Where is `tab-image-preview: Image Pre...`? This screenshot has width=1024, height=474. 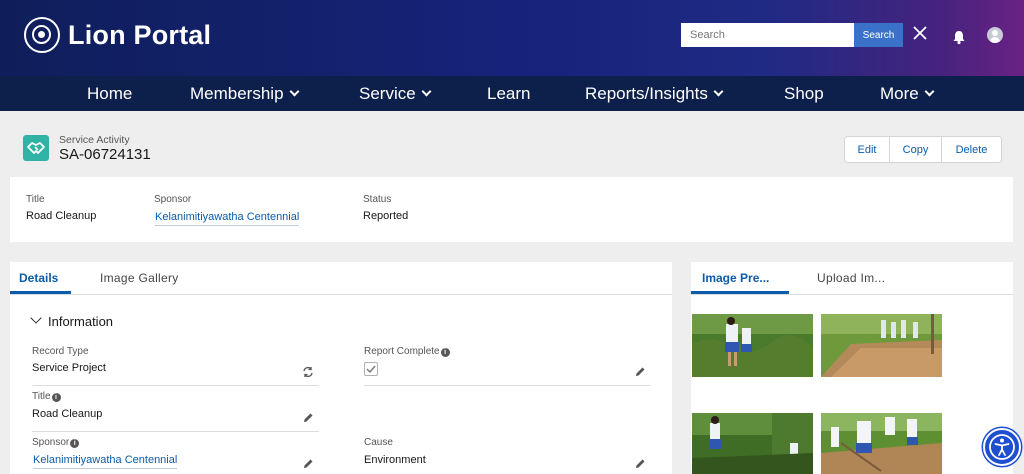
tab-image-preview: Image Pre... is located at coordinates (740, 278).